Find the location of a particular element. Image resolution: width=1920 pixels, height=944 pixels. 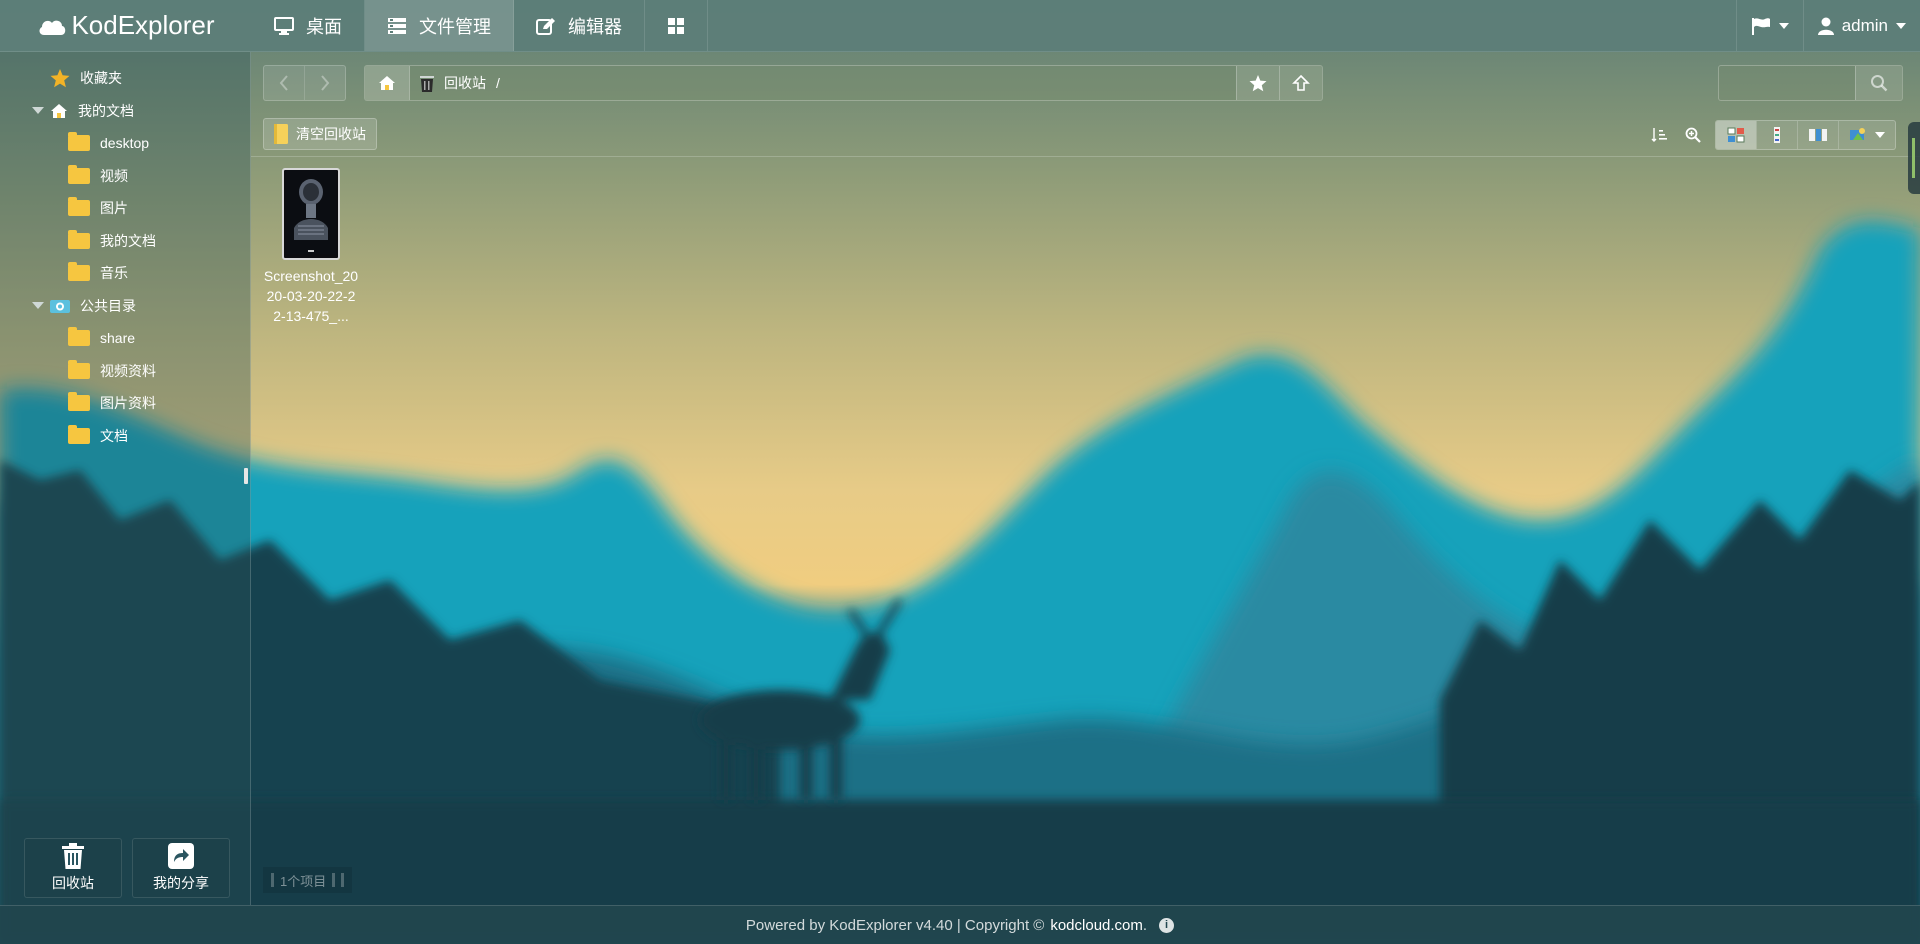

info-icon: i is located at coordinates (1167, 925).